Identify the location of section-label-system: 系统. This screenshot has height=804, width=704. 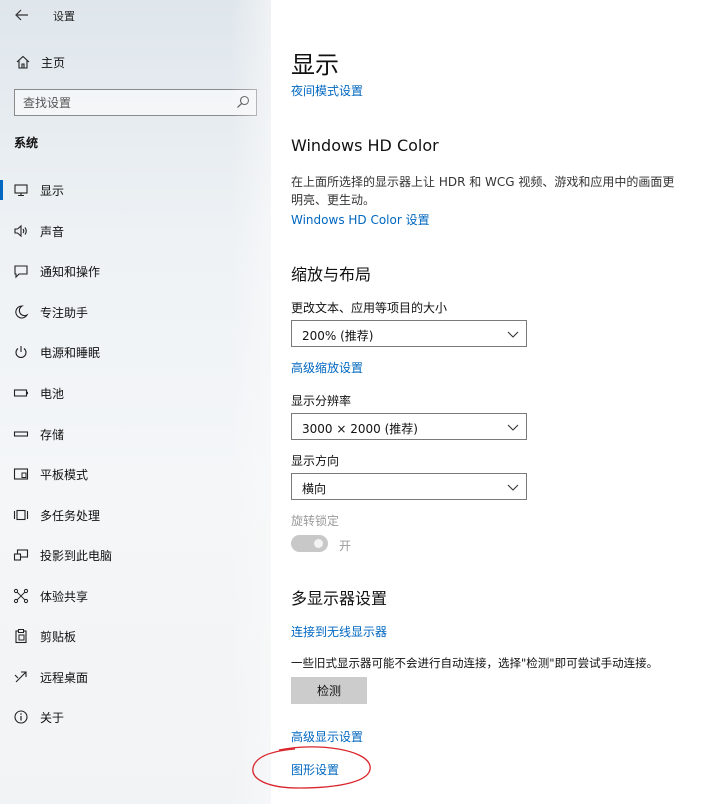
(26, 143).